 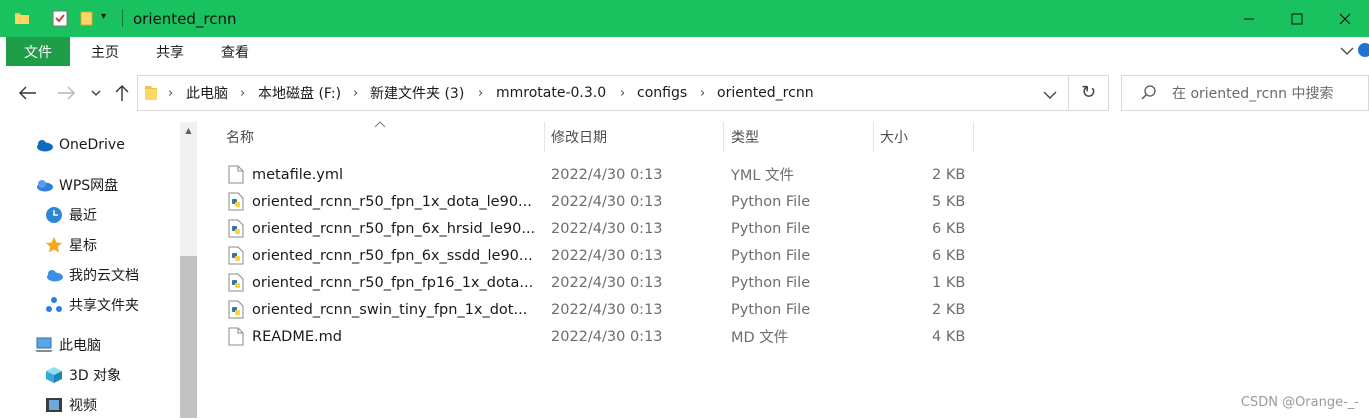 What do you see at coordinates (1299, 402) in the screenshot?
I see `watermark: CSDN @Orange-_-` at bounding box center [1299, 402].